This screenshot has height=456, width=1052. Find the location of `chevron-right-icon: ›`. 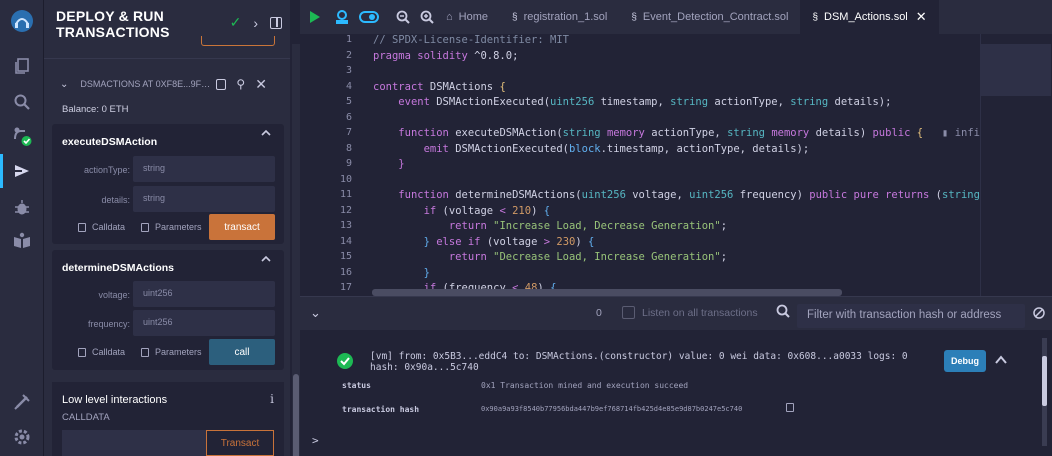

chevron-right-icon: › is located at coordinates (255, 23).